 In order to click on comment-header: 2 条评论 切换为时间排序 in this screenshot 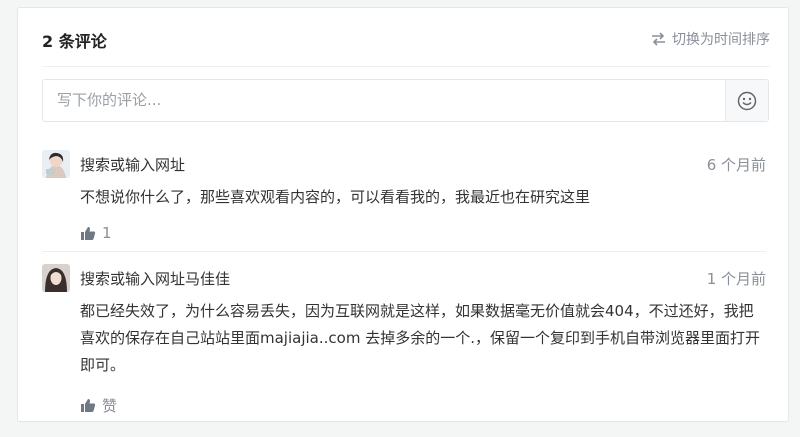, I will do `click(406, 37)`.